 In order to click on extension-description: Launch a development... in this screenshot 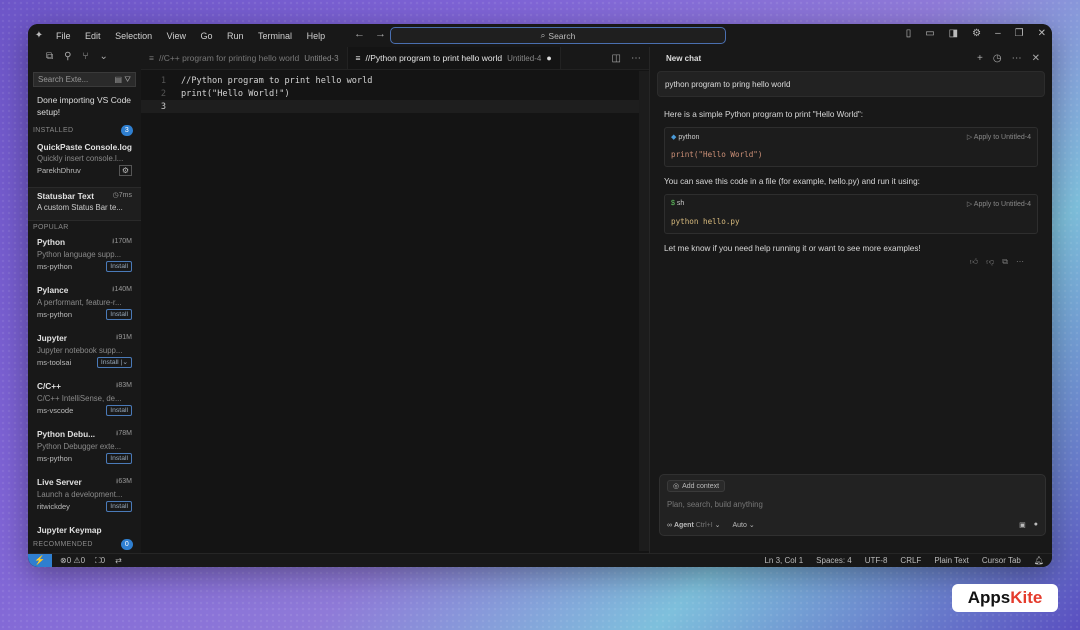, I will do `click(80, 494)`.